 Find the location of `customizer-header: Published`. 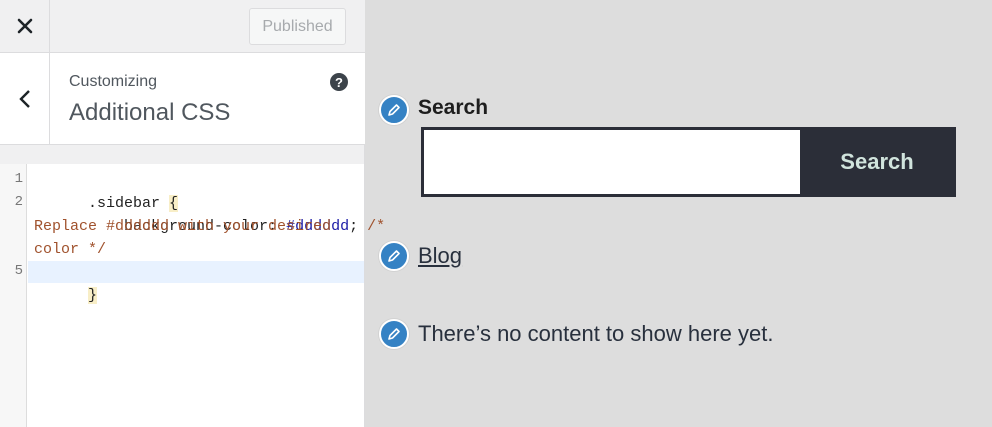

customizer-header: Published is located at coordinates (182, 26).